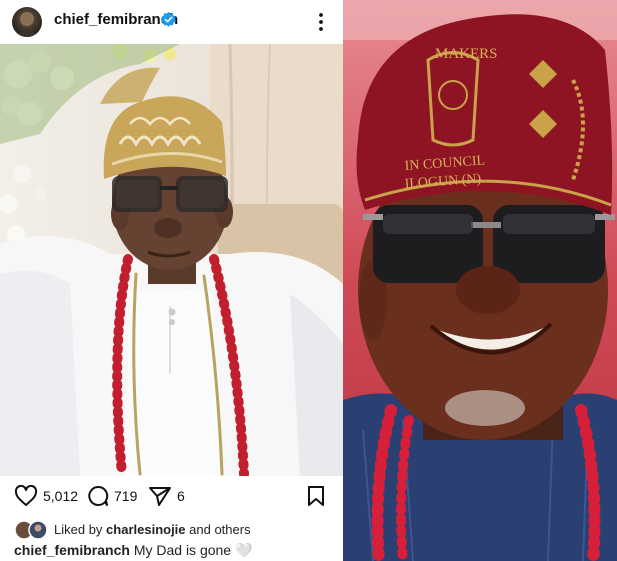 This screenshot has width=617, height=561. I want to click on liked-by-avatars, so click(31, 530).